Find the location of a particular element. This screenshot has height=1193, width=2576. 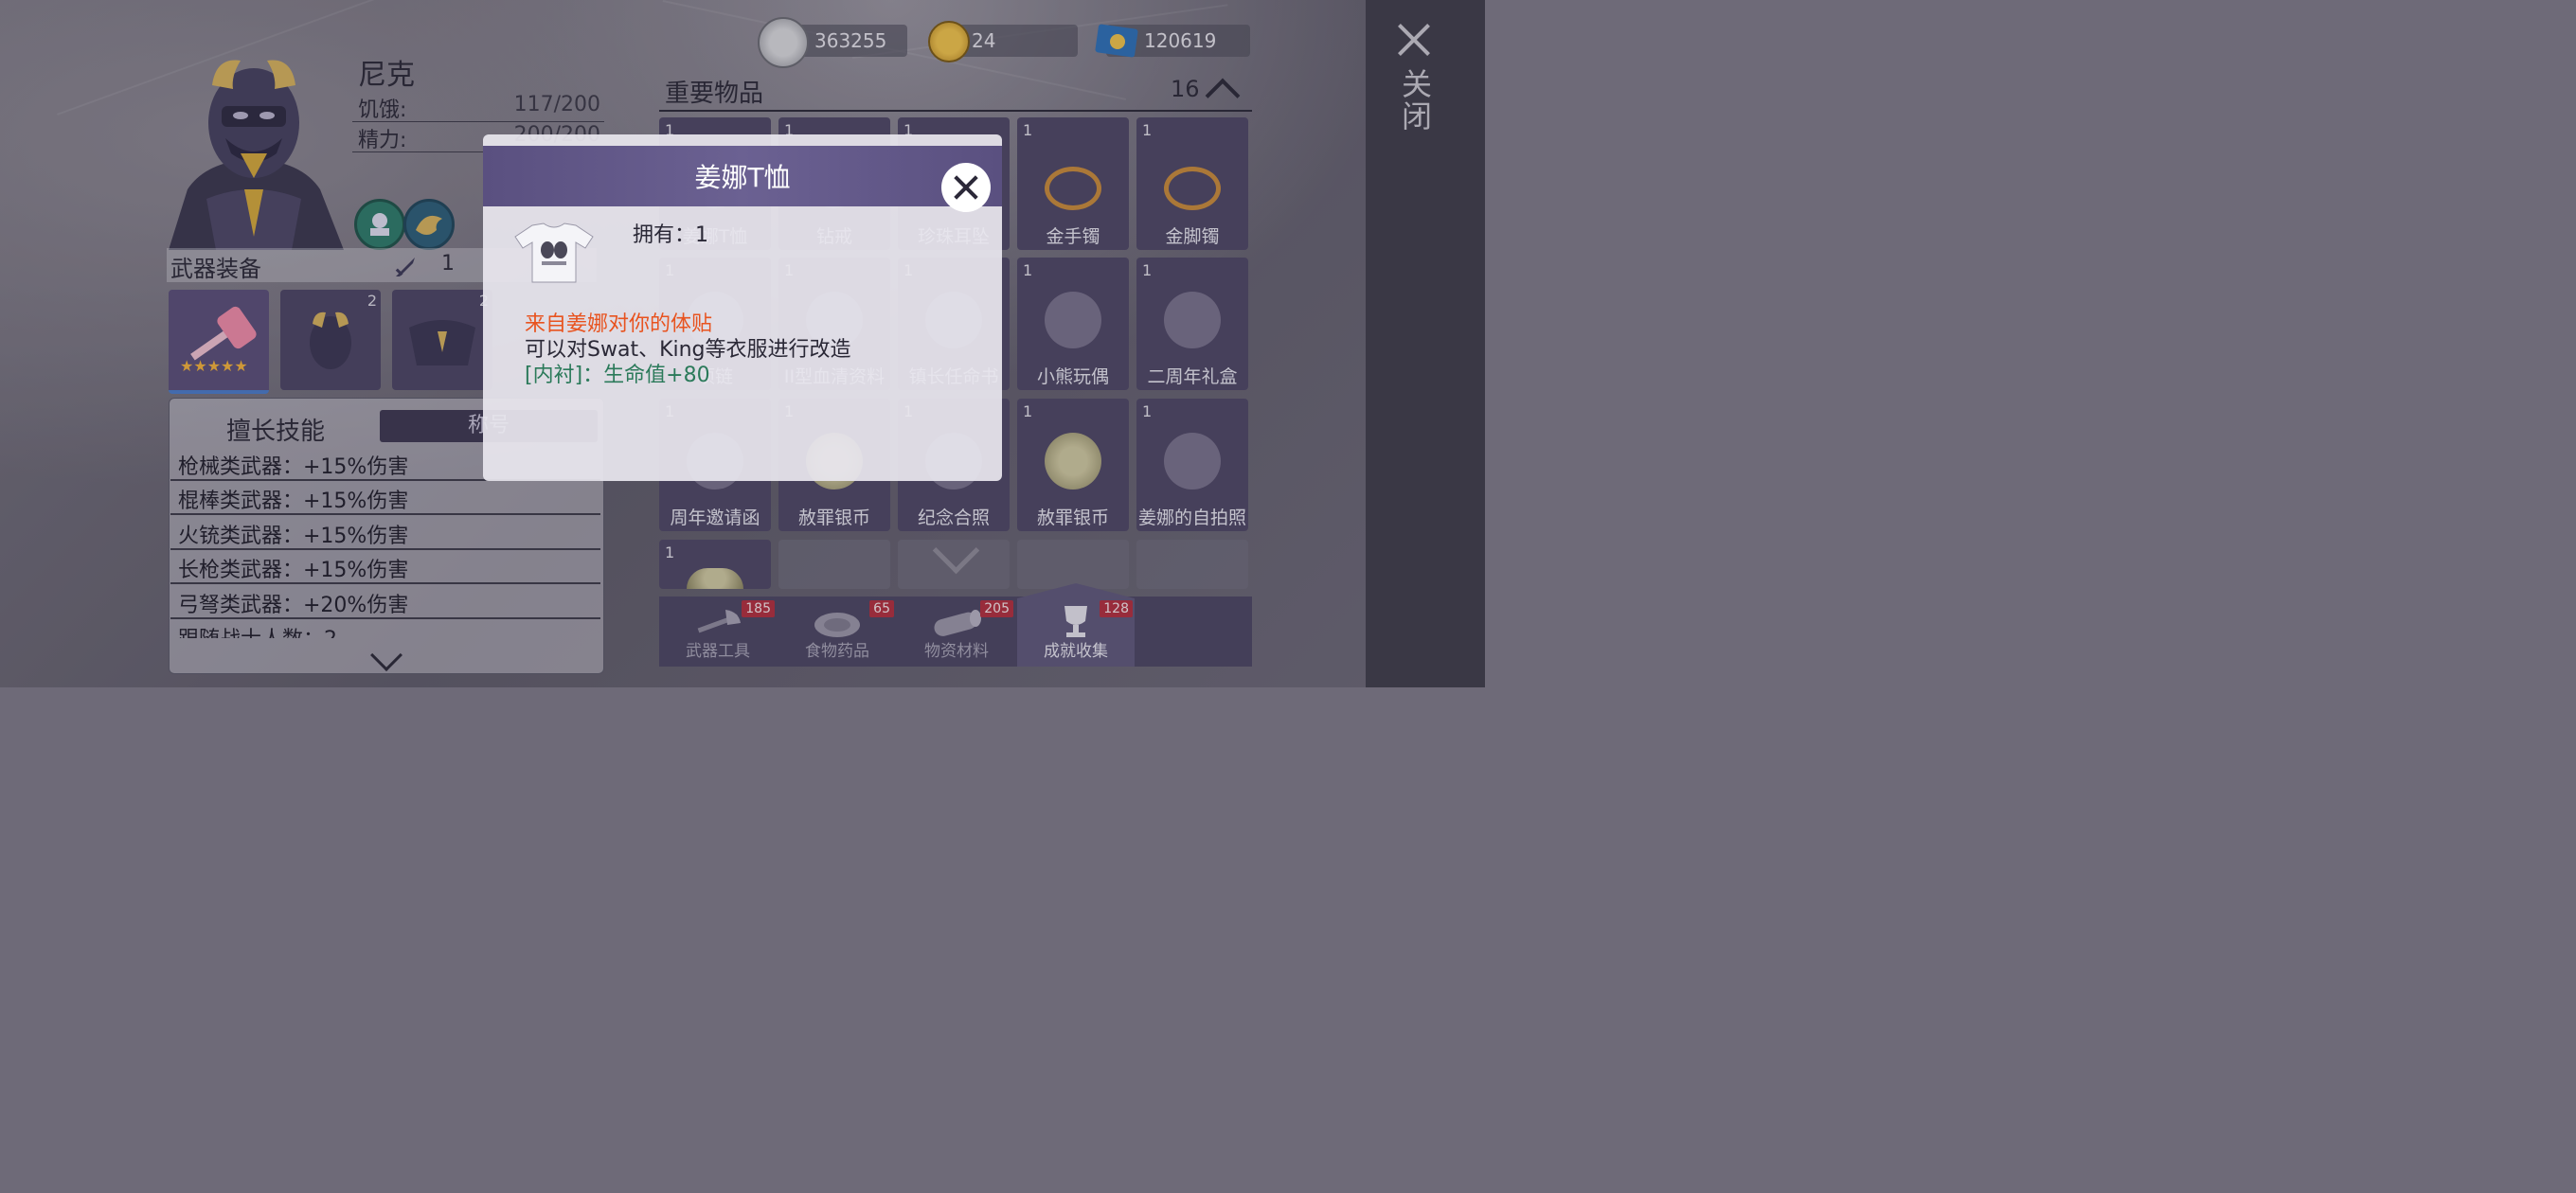

item-effect-text: [内衬]：生命值+80 is located at coordinates (617, 375).